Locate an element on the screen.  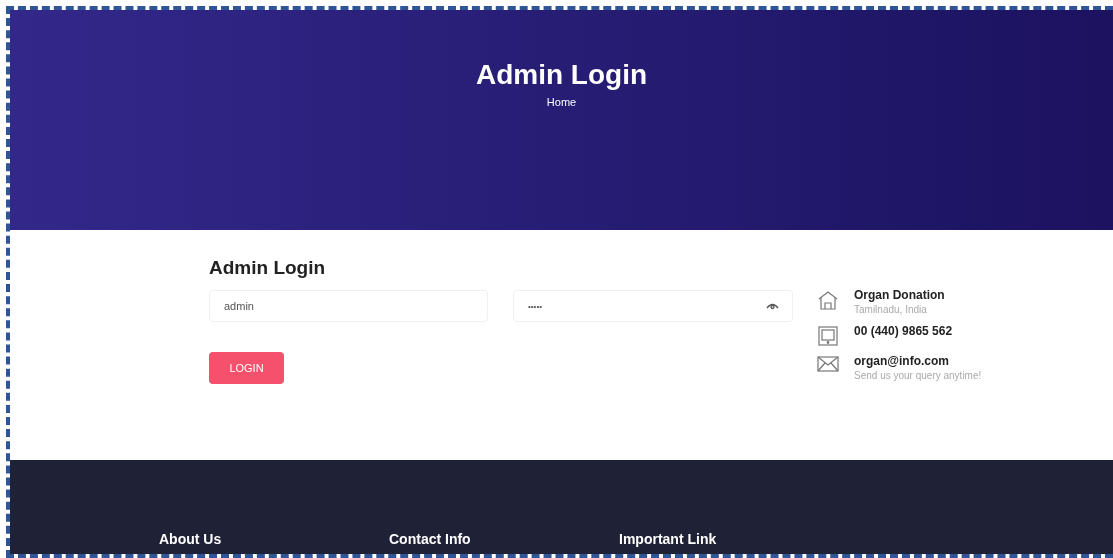
contact-subtitle: Tamilnadu, India is located at coordinates (891, 309).